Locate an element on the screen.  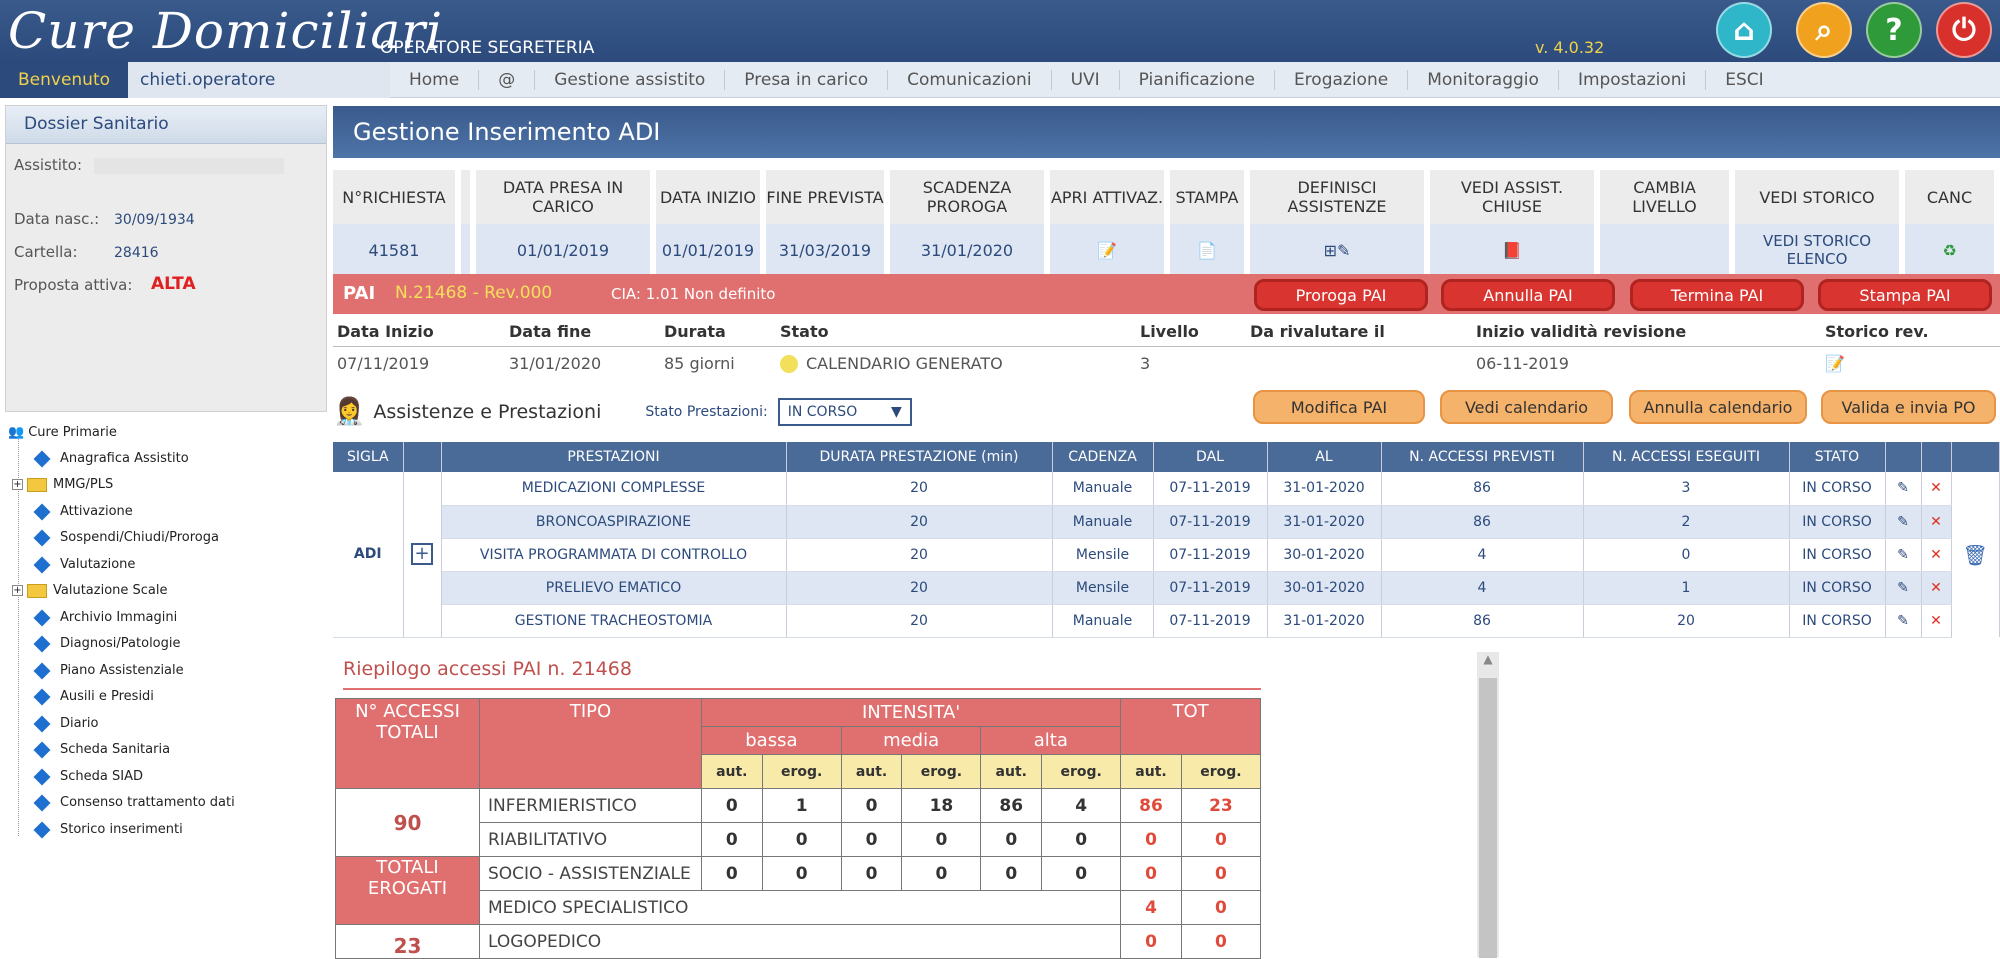
value-cell: 1 is located at coordinates (801, 805).